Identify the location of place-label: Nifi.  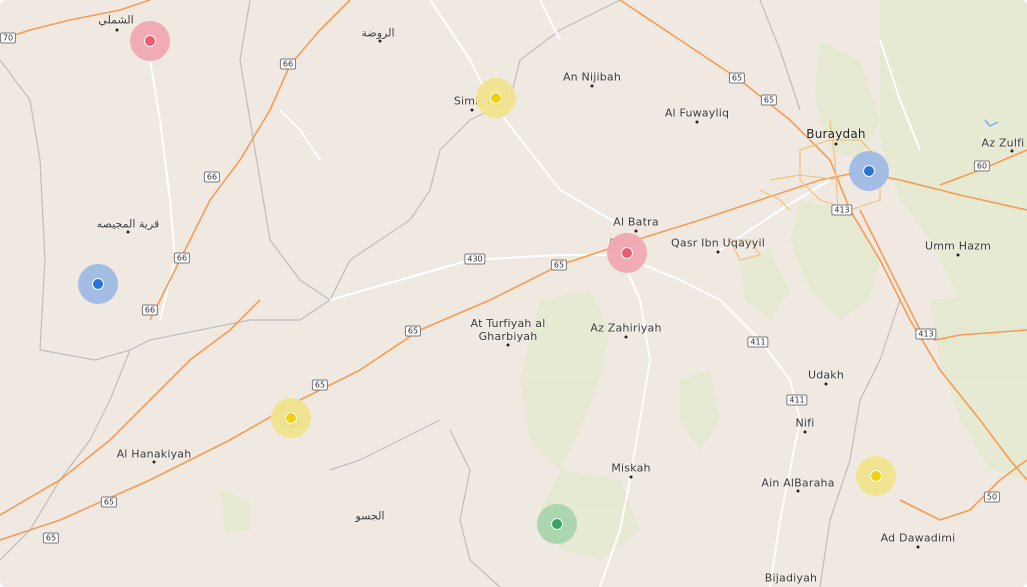
(805, 423).